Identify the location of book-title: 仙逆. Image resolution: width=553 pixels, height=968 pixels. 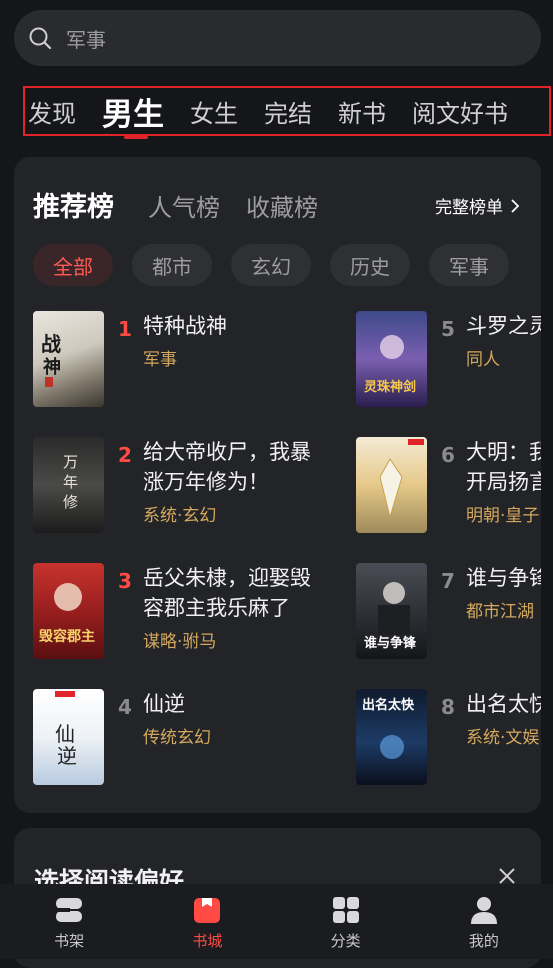
(164, 704).